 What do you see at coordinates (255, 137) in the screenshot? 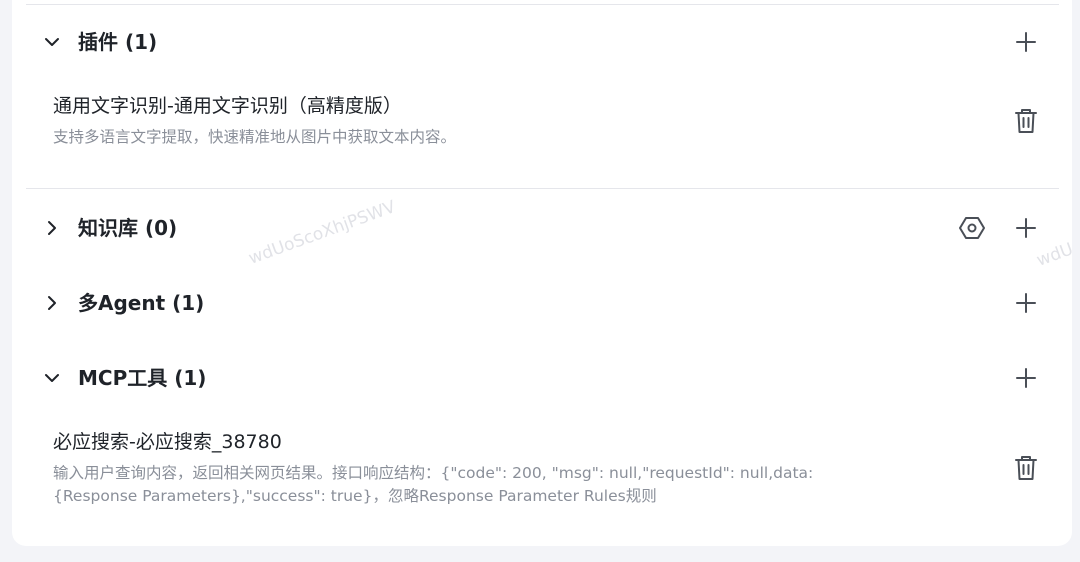
I see `plugin-item-description: 支持多语言文字提取，快速精准地从图片中获取文本内容。` at bounding box center [255, 137].